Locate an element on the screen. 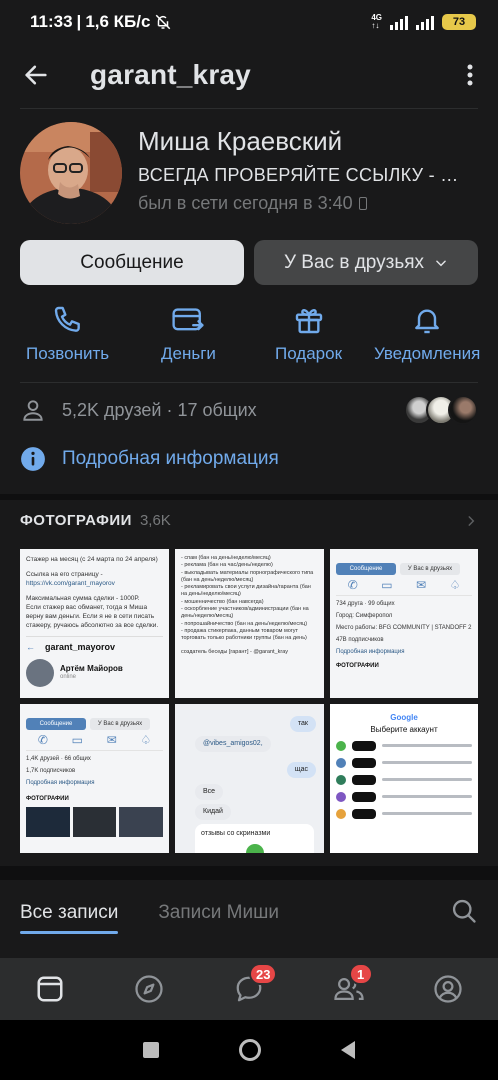 The image size is (498, 1080). header-divider is located at coordinates (249, 108).